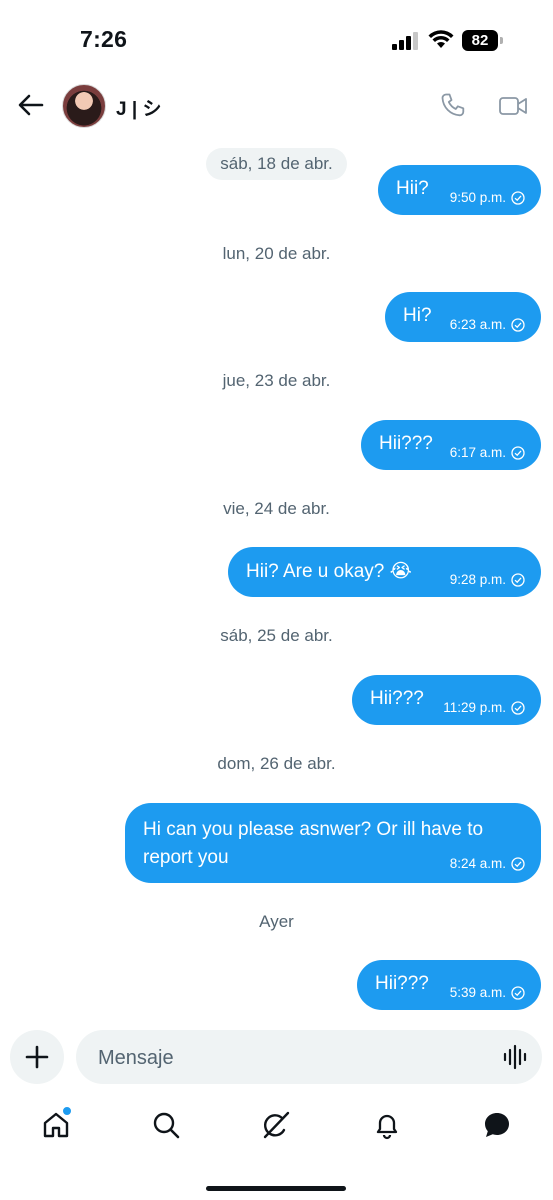 This screenshot has width=553, height=1200. I want to click on message-input, so click(288, 1058).